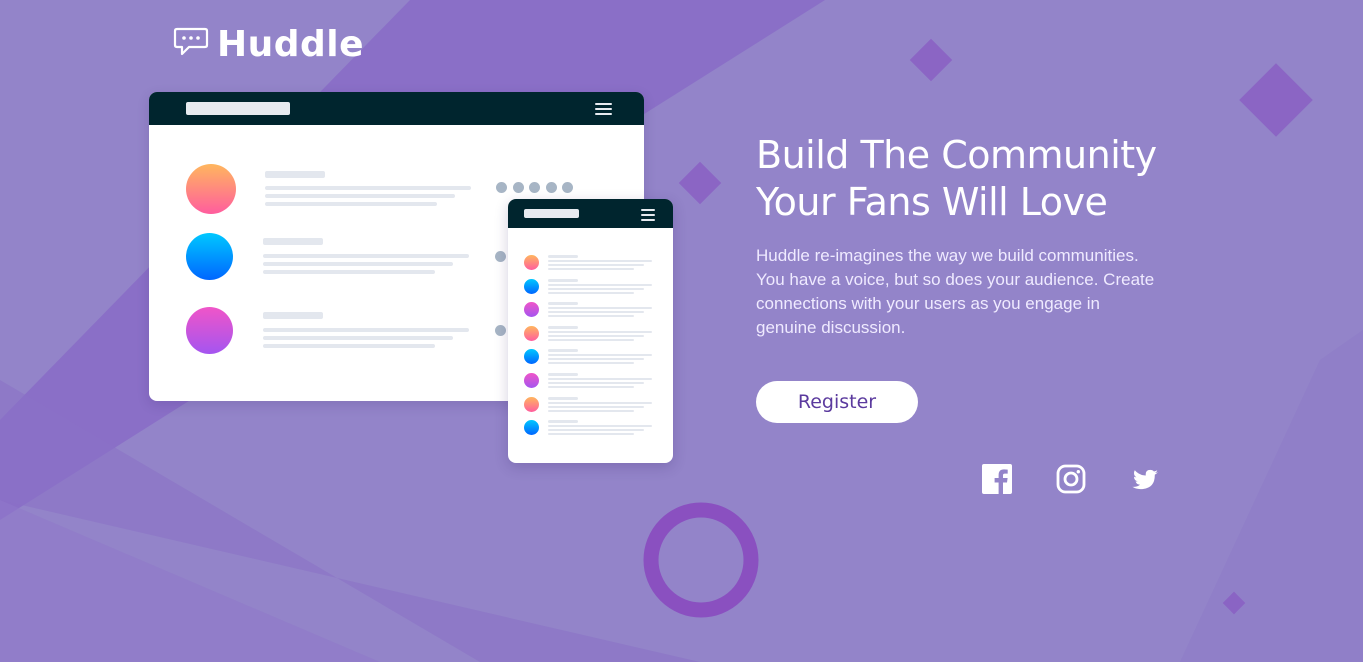 This screenshot has width=1363, height=662. I want to click on speech-bubble-icon, so click(191, 44).